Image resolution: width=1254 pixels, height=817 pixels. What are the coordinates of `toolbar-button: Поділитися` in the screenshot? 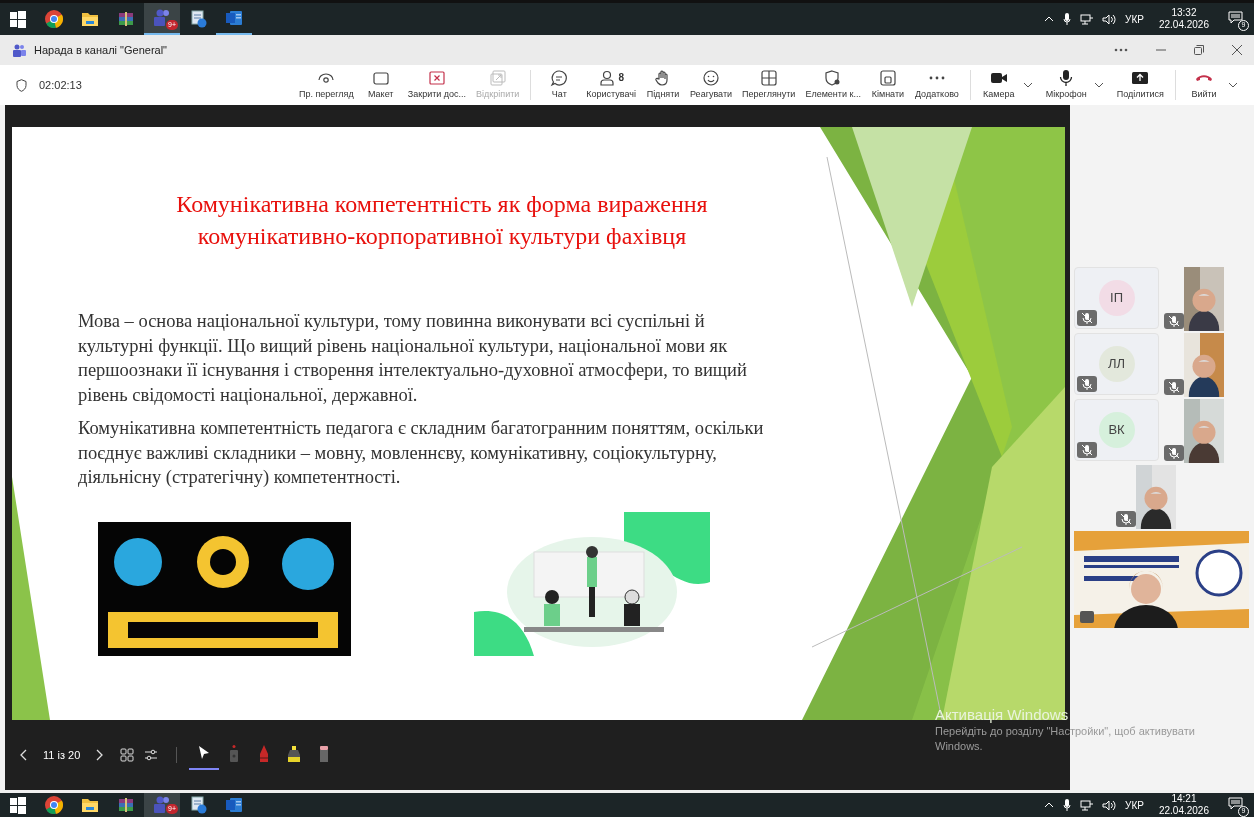 It's located at (1140, 85).